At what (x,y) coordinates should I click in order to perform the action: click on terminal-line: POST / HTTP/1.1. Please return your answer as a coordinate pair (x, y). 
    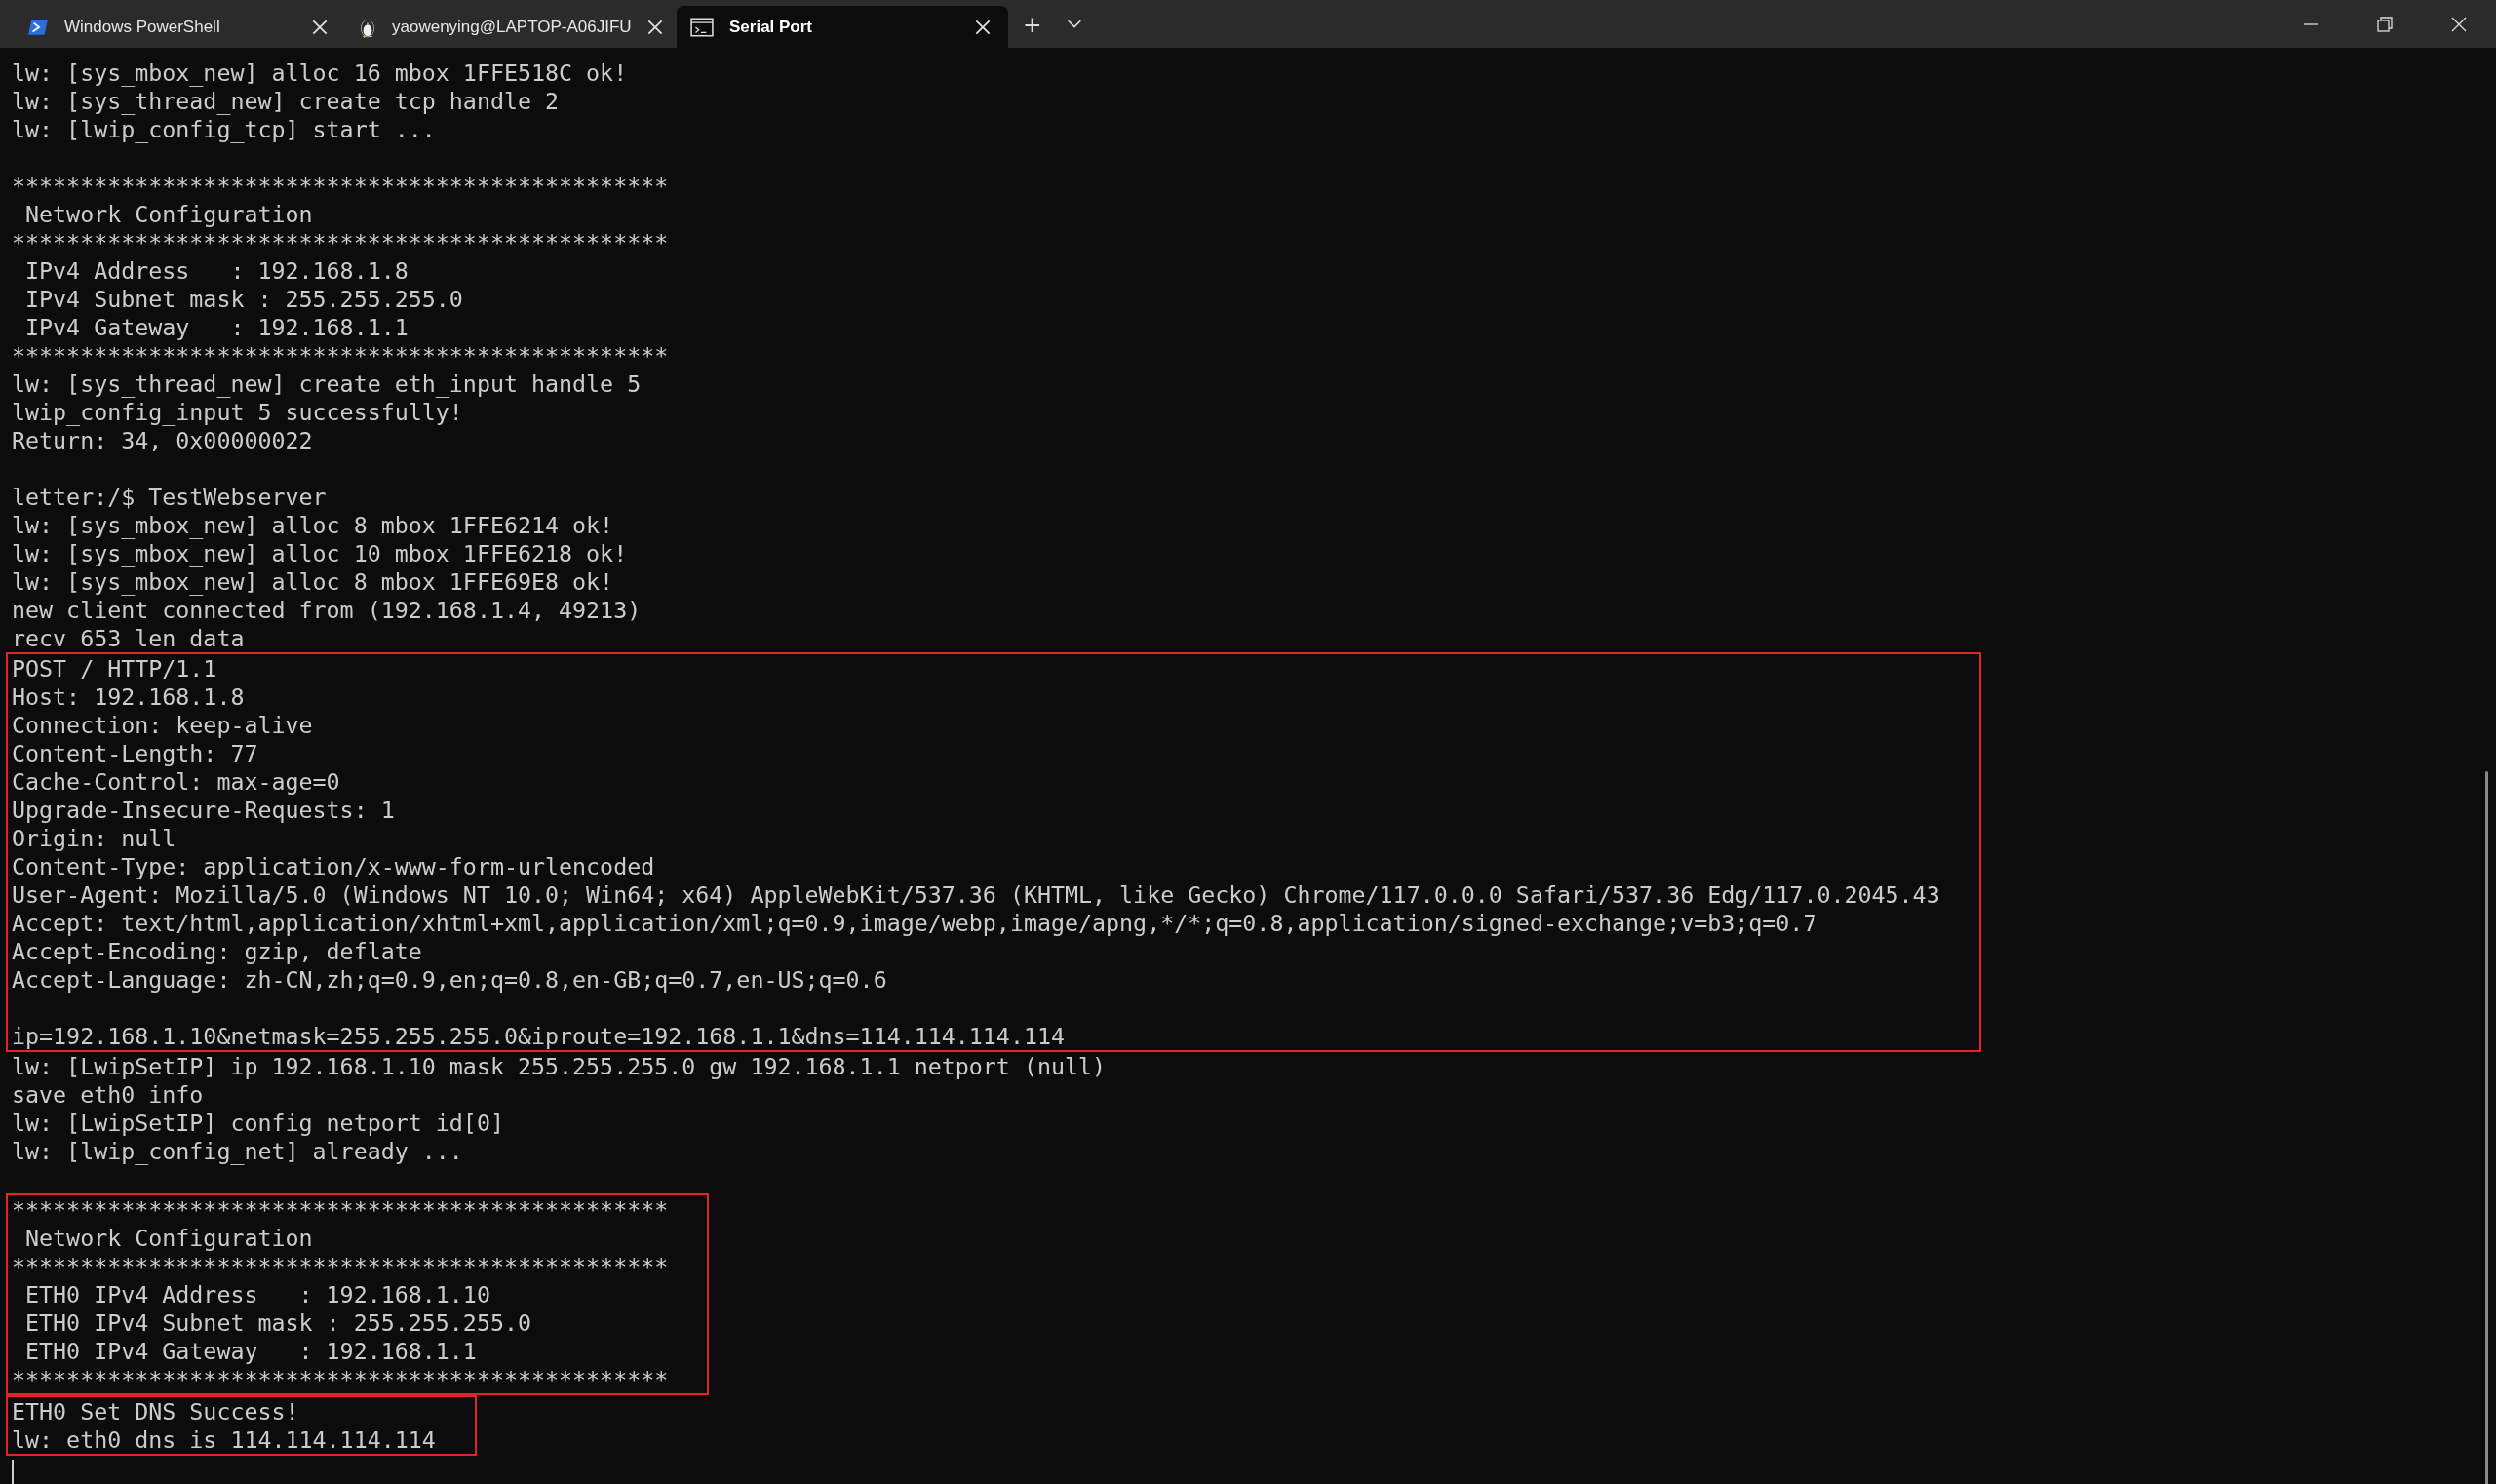
    Looking at the image, I should click on (115, 668).